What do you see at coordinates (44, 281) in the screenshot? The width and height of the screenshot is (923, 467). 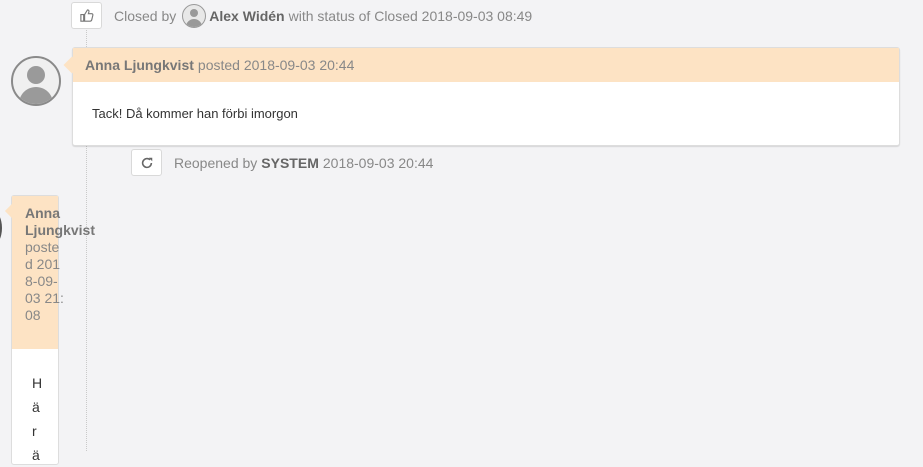 I see `post-meta-2: posted 2018-09-03 21:08` at bounding box center [44, 281].